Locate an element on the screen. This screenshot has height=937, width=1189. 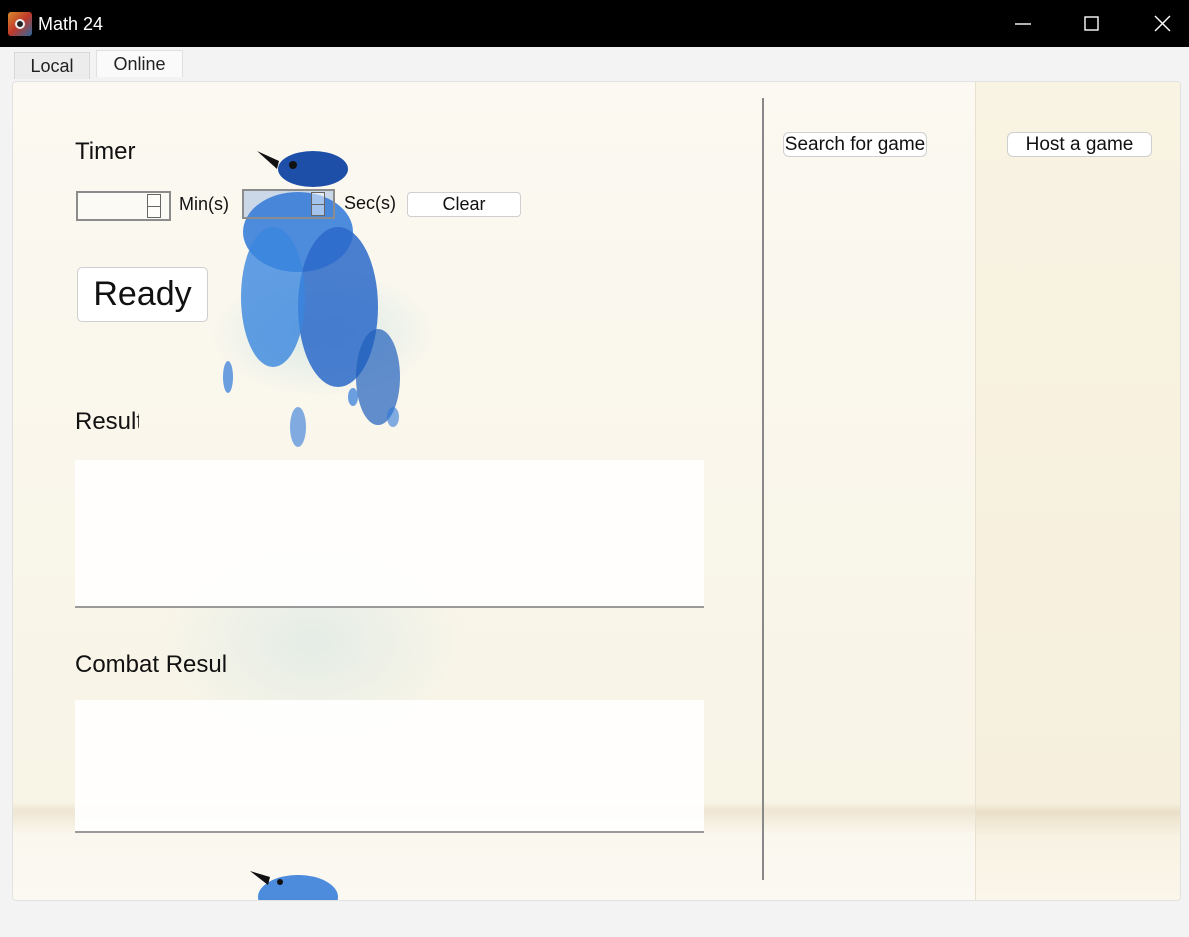
minimize-icon is located at coordinates (1023, 24).